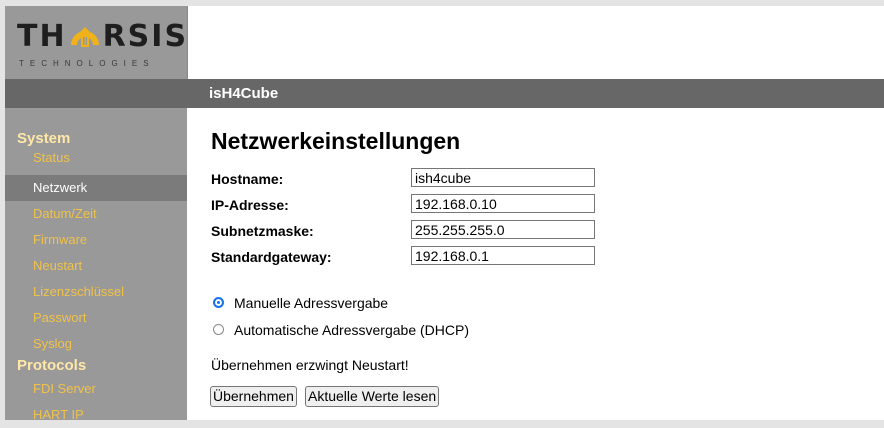  What do you see at coordinates (247, 179) in the screenshot?
I see `hostname-label: Hostname:` at bounding box center [247, 179].